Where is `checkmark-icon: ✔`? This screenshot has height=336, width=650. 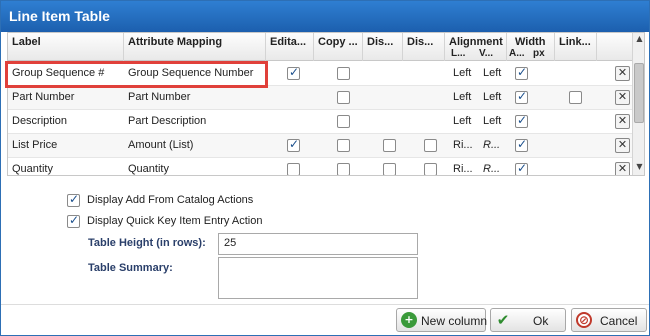 checkmark-icon: ✔ is located at coordinates (503, 320).